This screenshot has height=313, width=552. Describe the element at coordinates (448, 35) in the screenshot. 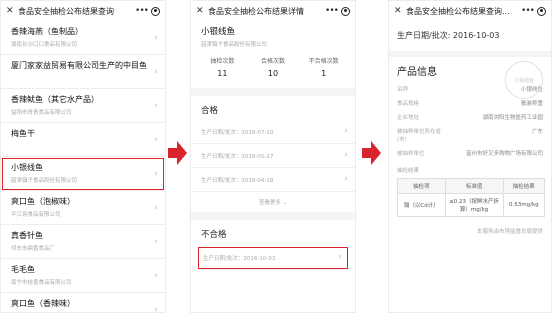

I see `production-date: 生产日期/批次: 2016-10-03` at that location.